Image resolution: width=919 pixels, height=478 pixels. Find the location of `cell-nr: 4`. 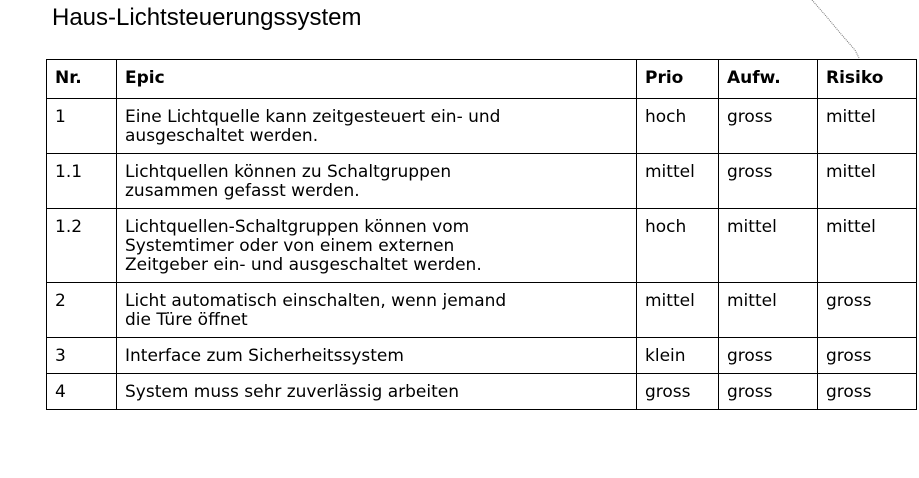

cell-nr: 4 is located at coordinates (81, 391).